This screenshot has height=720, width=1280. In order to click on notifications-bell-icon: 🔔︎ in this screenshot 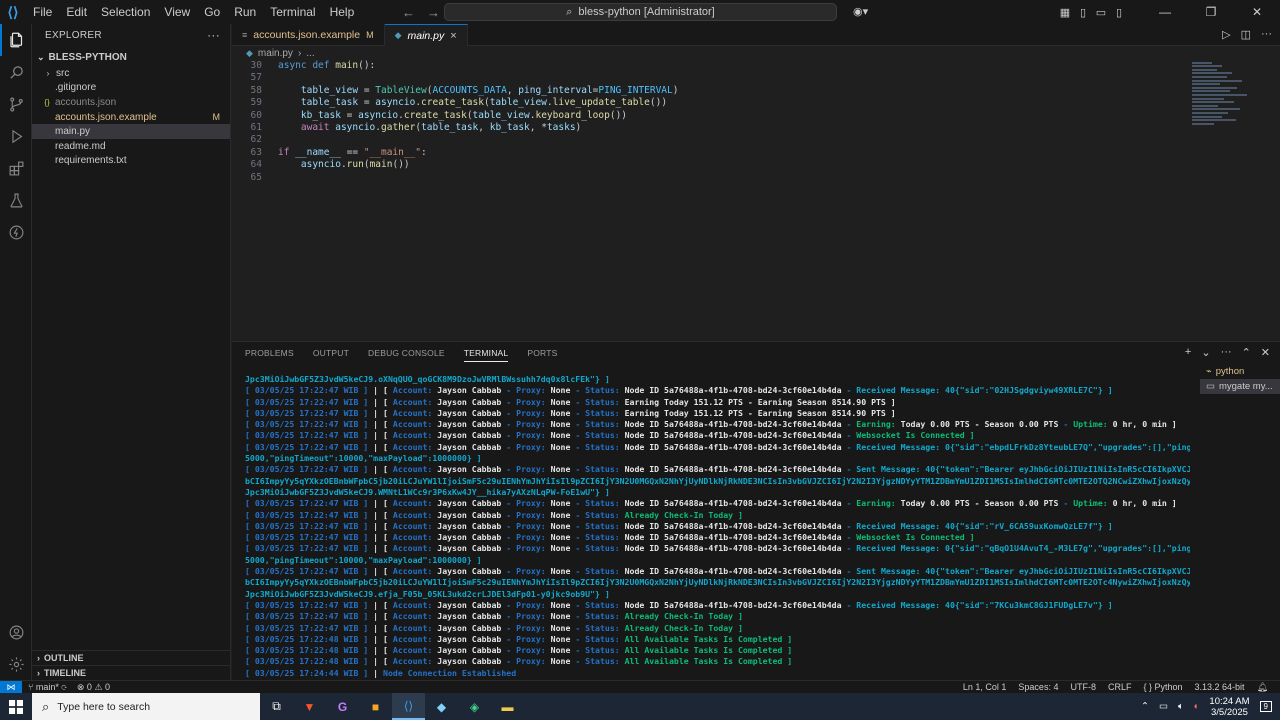, I will do `click(1262, 687)`.